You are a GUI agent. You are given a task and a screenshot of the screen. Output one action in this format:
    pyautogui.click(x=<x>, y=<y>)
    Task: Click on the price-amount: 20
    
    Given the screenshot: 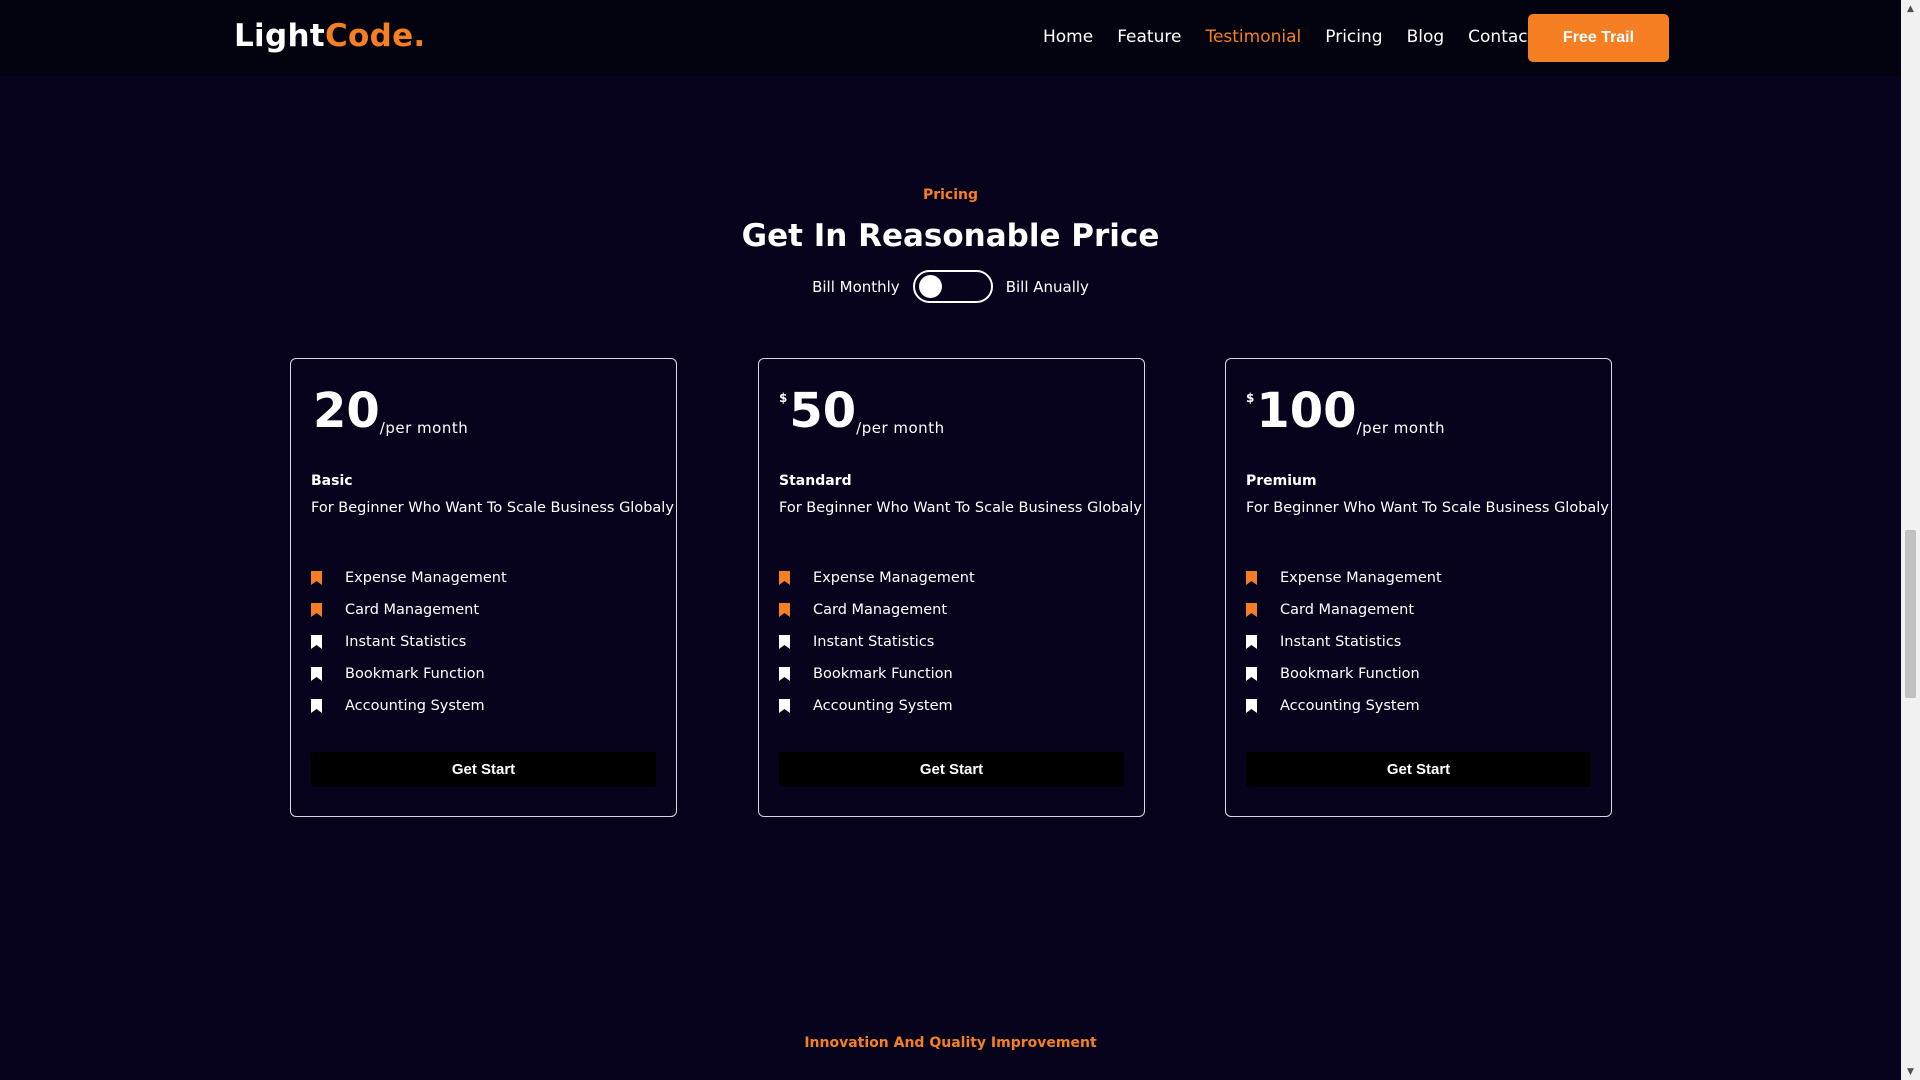 What is the action you would take?
    pyautogui.click(x=346, y=411)
    